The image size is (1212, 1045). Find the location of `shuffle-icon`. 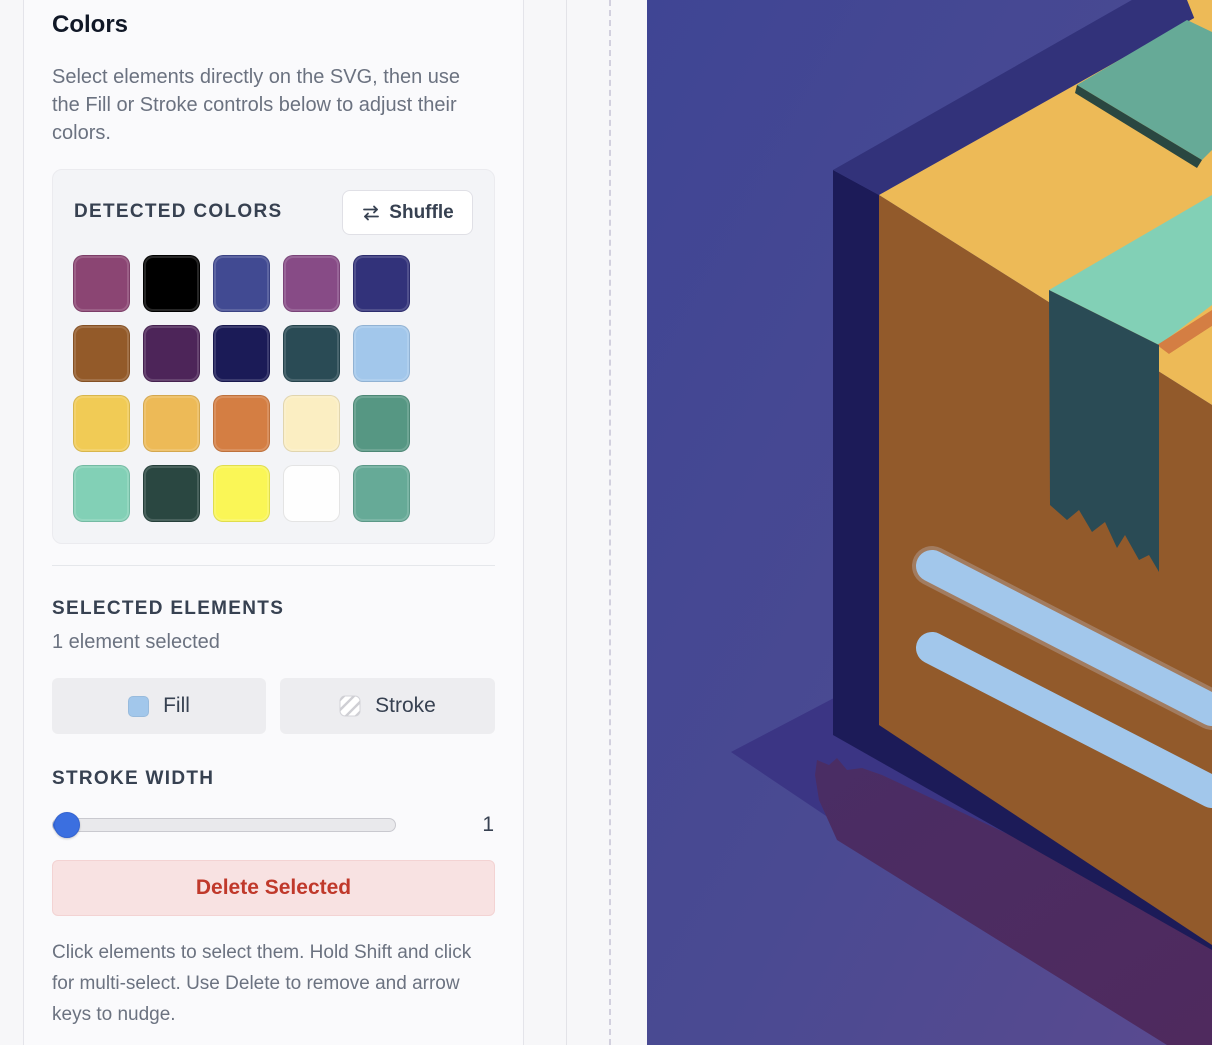

shuffle-icon is located at coordinates (371, 212).